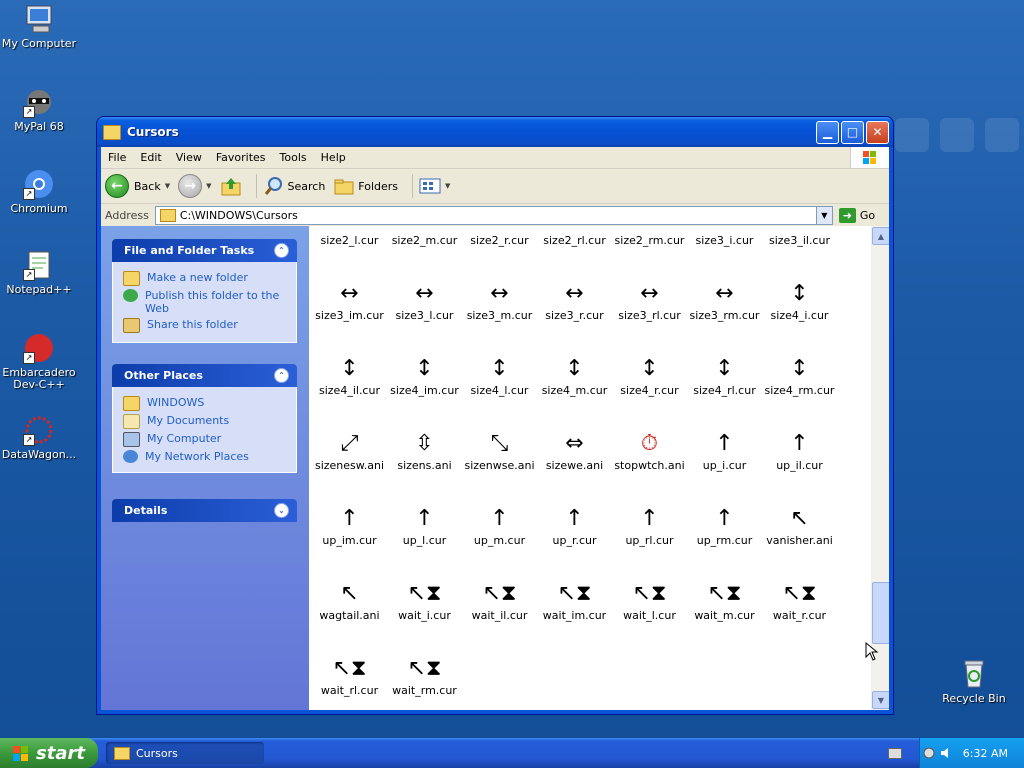 The width and height of the screenshot is (1024, 768). I want to click on file-item: ↔ size3_l.cur, so click(424, 301).